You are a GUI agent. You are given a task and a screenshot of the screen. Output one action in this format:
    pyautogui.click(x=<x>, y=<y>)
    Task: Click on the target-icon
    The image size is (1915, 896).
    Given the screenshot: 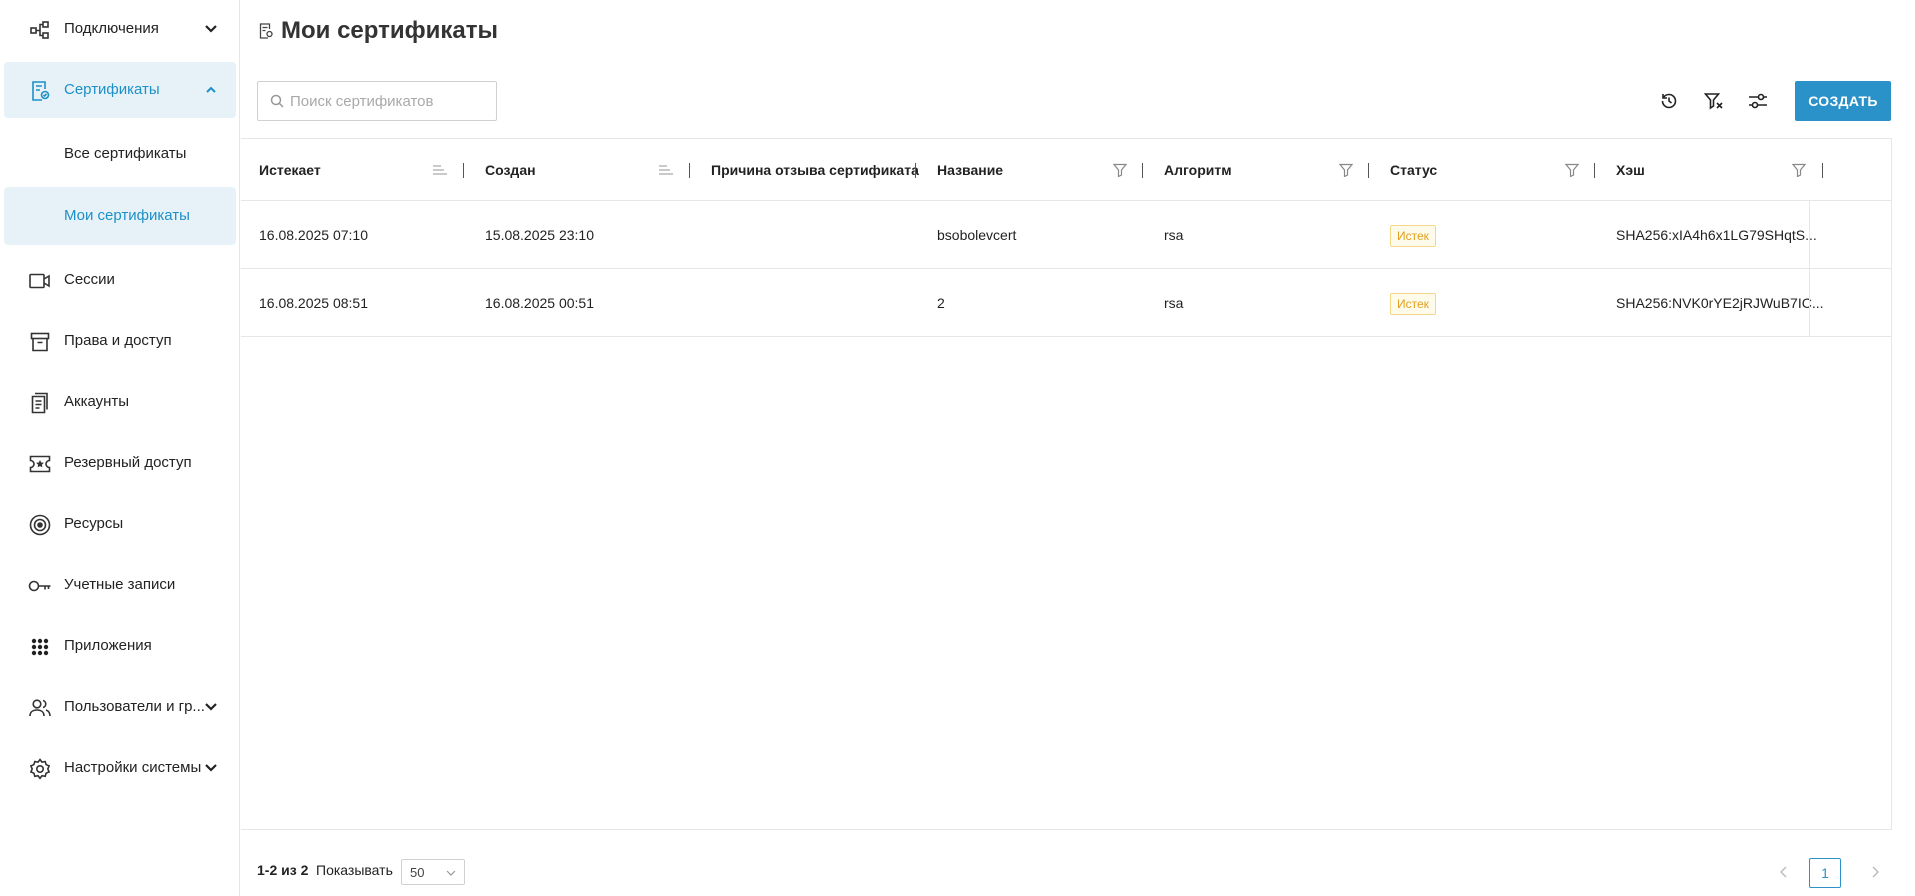 What is the action you would take?
    pyautogui.click(x=40, y=525)
    